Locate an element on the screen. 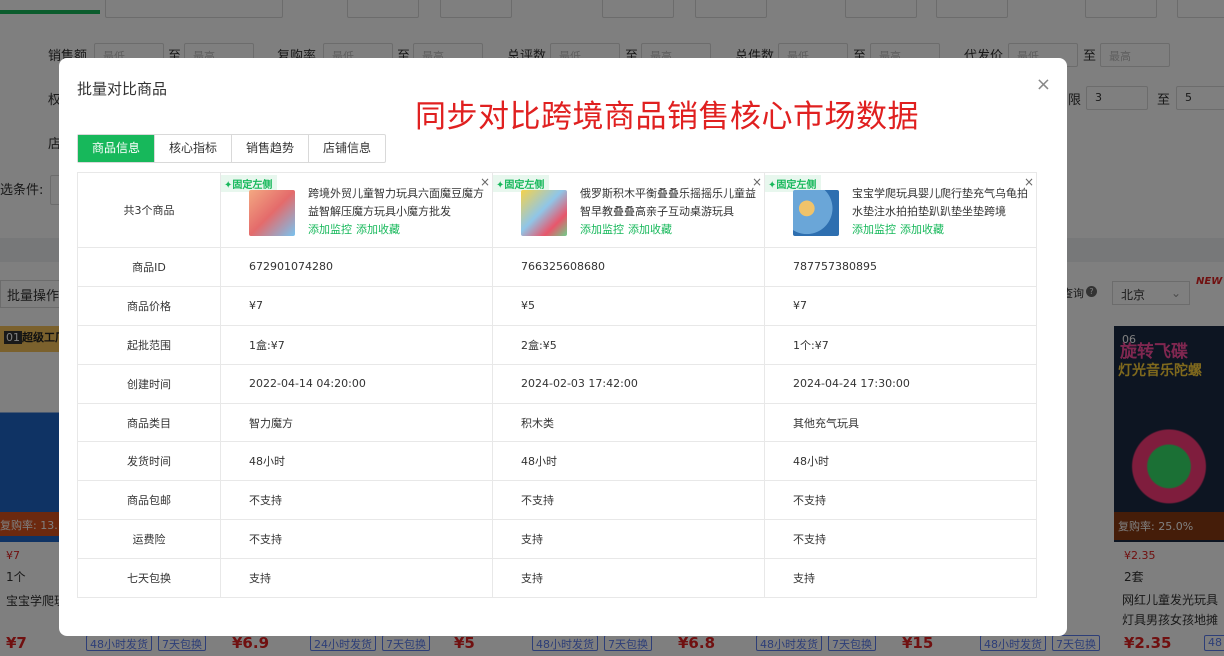 This screenshot has height=656, width=1224. row-value: 积木类 is located at coordinates (628, 422).